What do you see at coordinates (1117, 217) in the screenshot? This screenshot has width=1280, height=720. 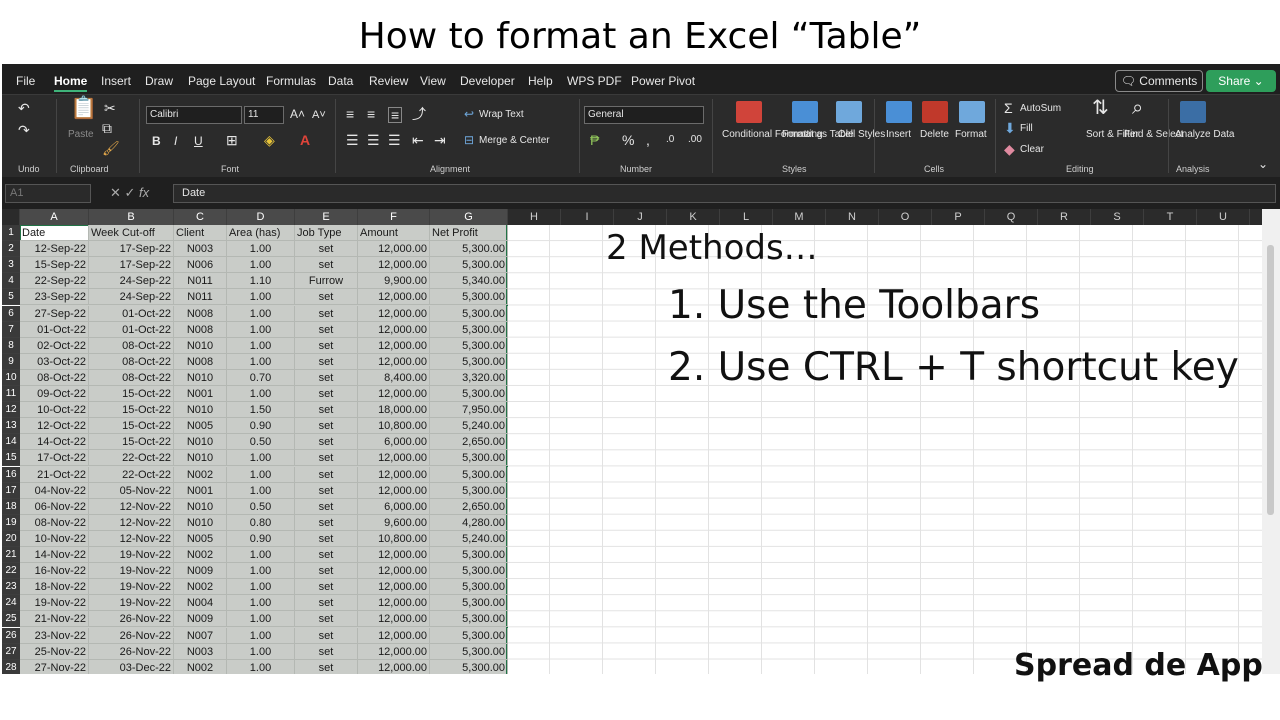 I see `column-header: S` at bounding box center [1117, 217].